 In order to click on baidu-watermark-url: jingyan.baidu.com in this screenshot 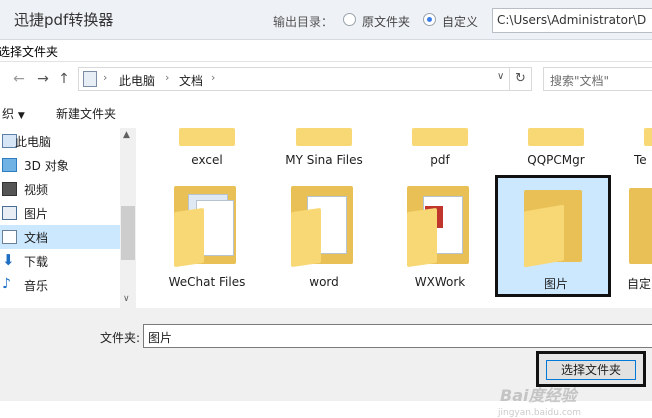, I will do `click(540, 413)`.